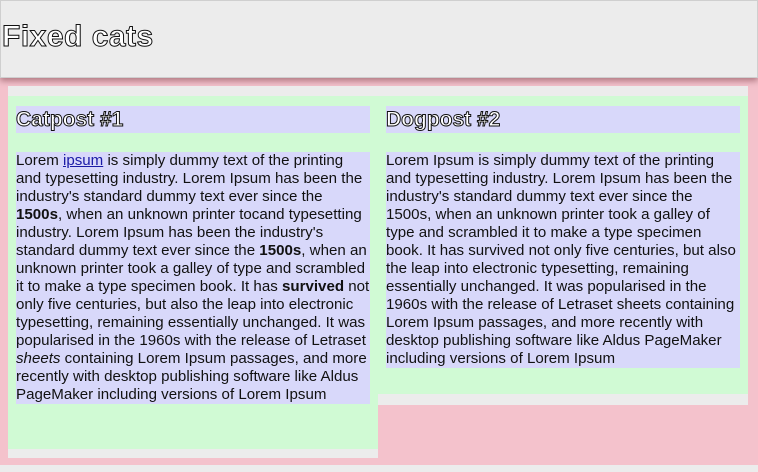 The image size is (758, 472). I want to click on body-text: Lorem, so click(39, 160).